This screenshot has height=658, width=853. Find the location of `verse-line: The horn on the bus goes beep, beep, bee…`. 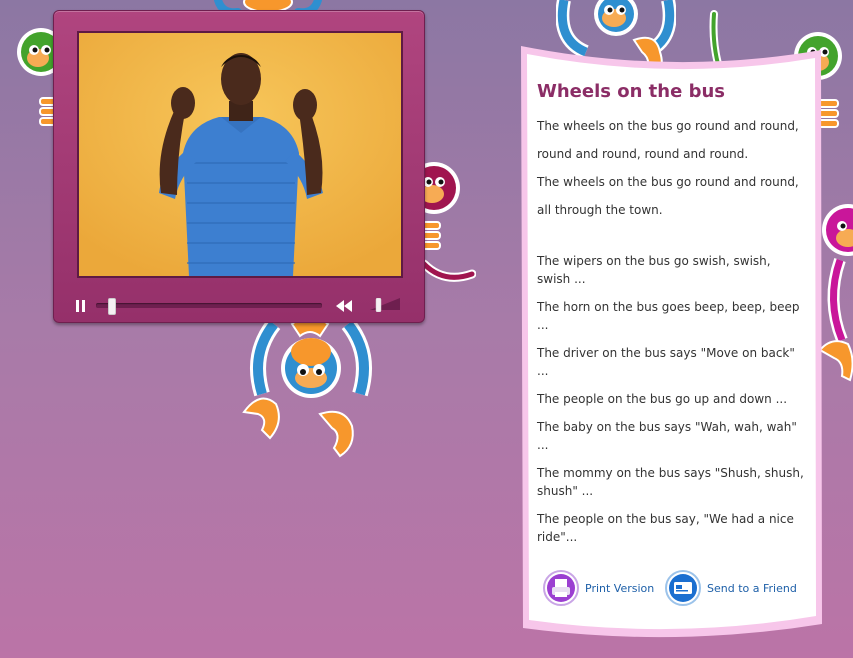

verse-line: The horn on the bus goes beep, beep, bee… is located at coordinates (668, 316).